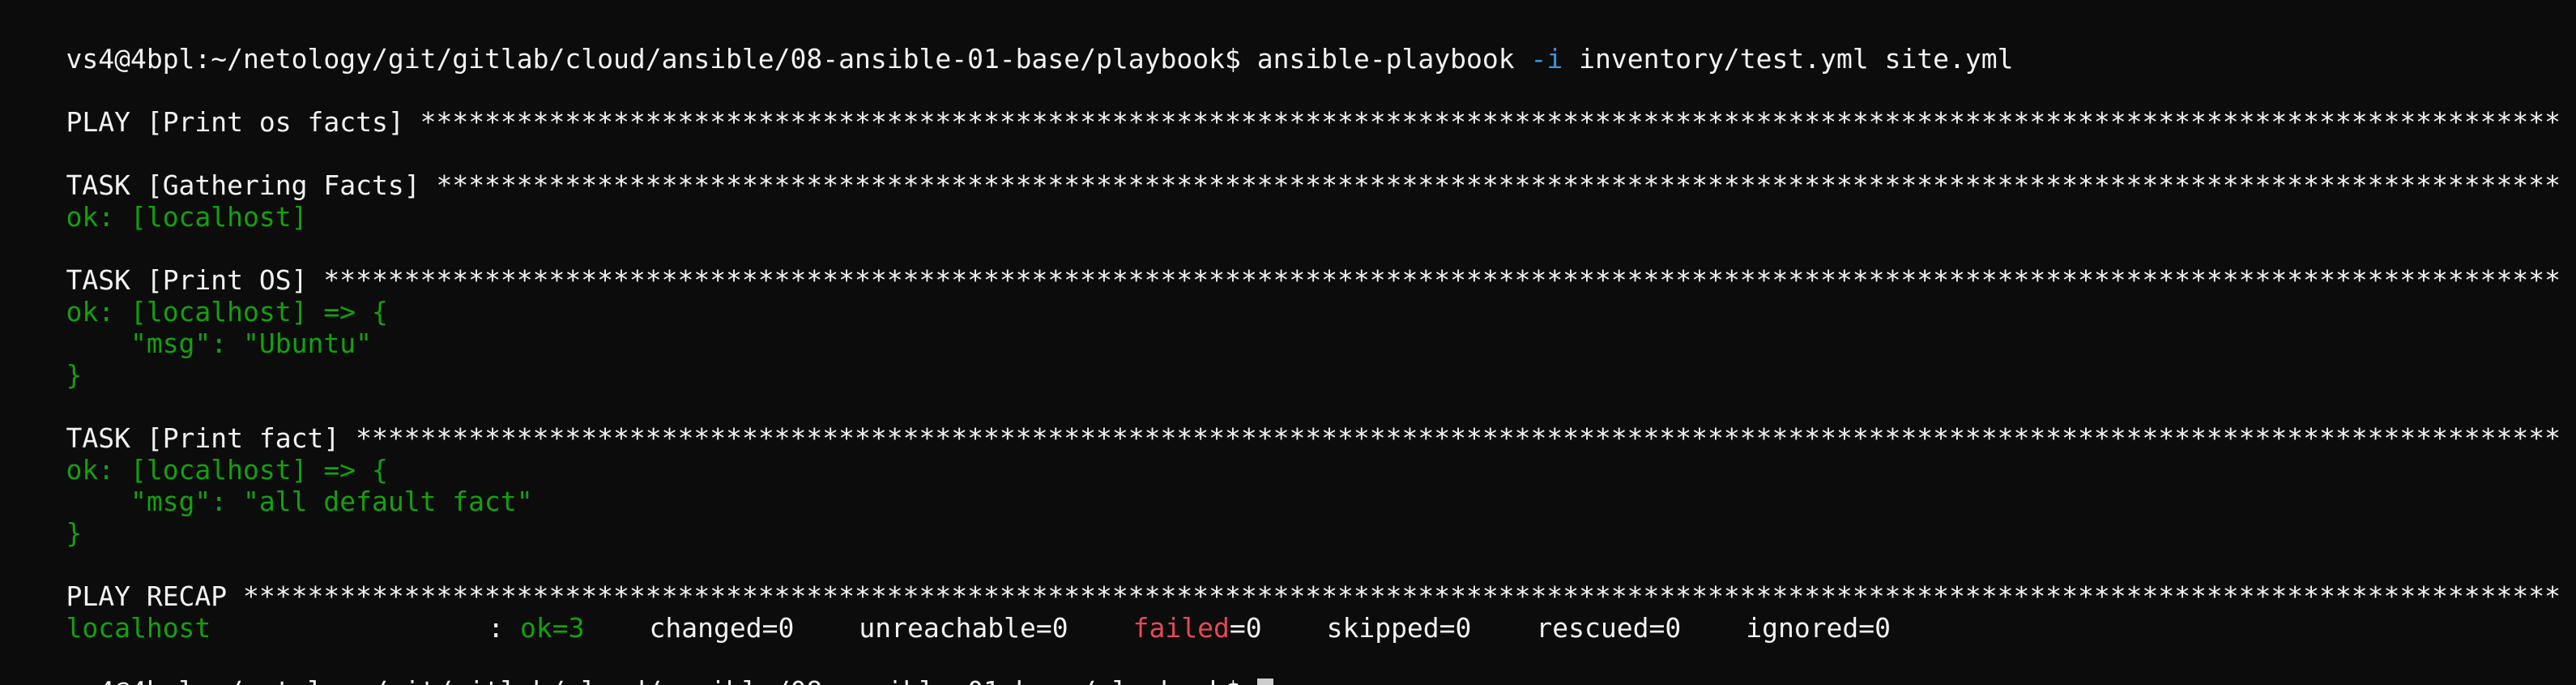  What do you see at coordinates (187, 217) in the screenshot?
I see `task-result: ok: [localhost]` at bounding box center [187, 217].